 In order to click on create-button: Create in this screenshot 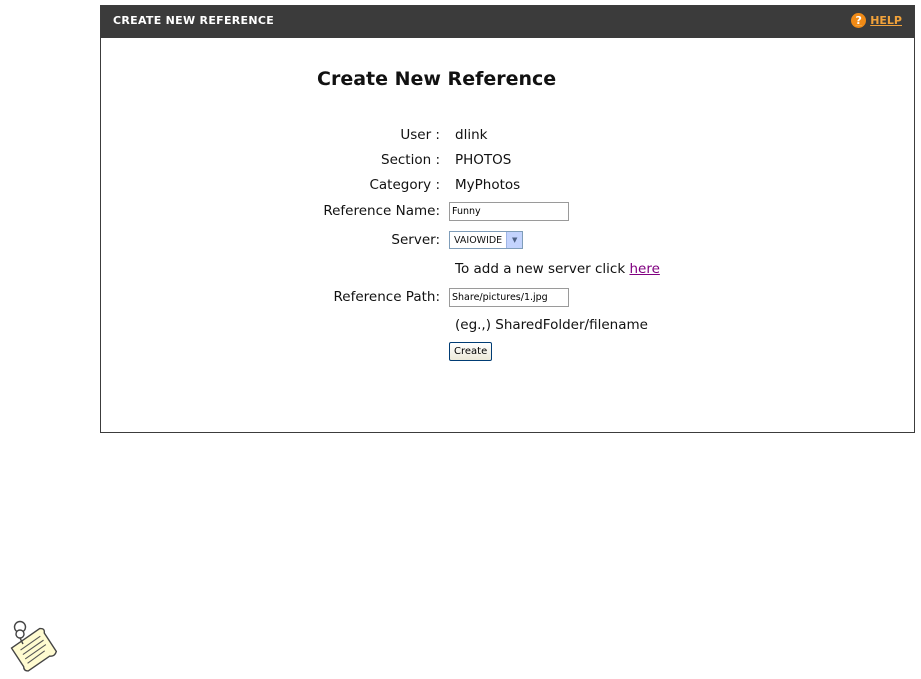, I will do `click(471, 351)`.